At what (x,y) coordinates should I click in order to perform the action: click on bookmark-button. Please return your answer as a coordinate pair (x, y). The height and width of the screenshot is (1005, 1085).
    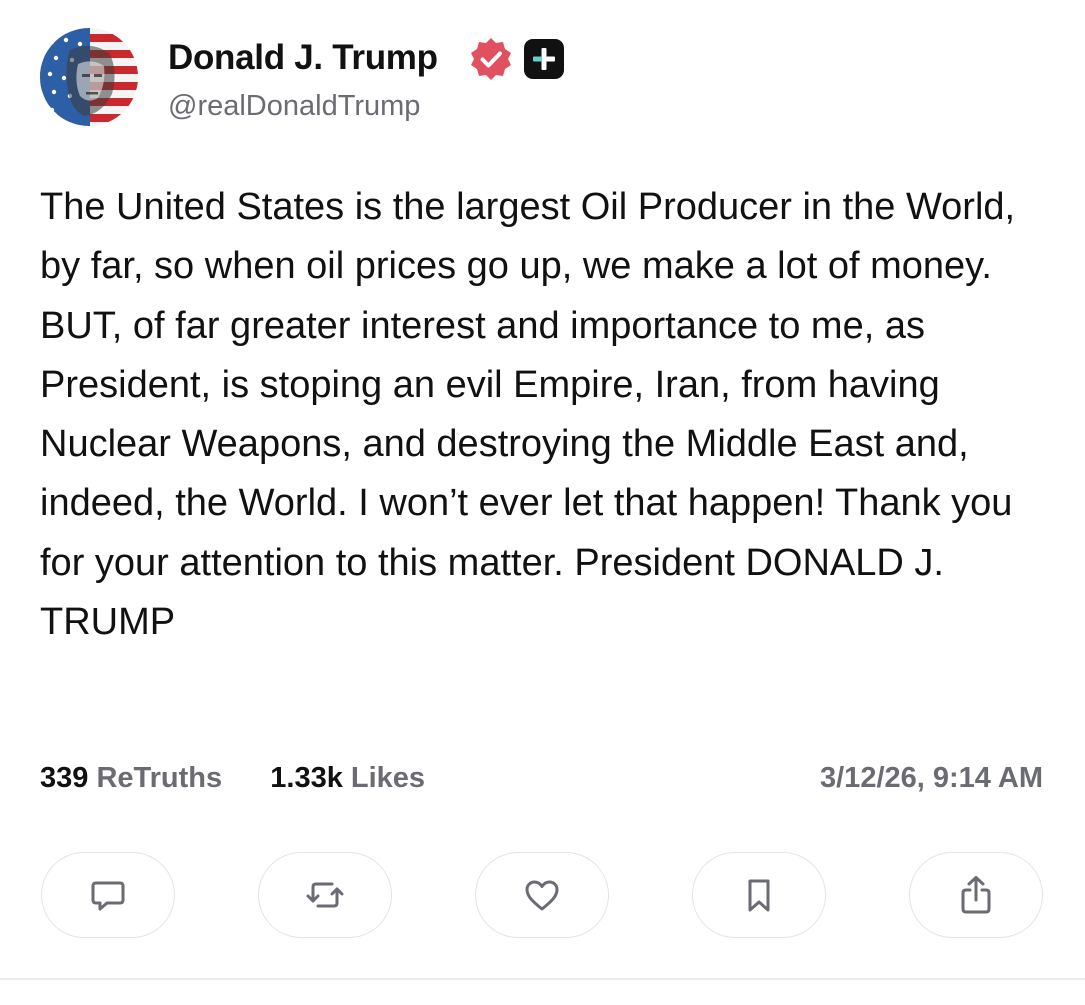
    Looking at the image, I should click on (759, 895).